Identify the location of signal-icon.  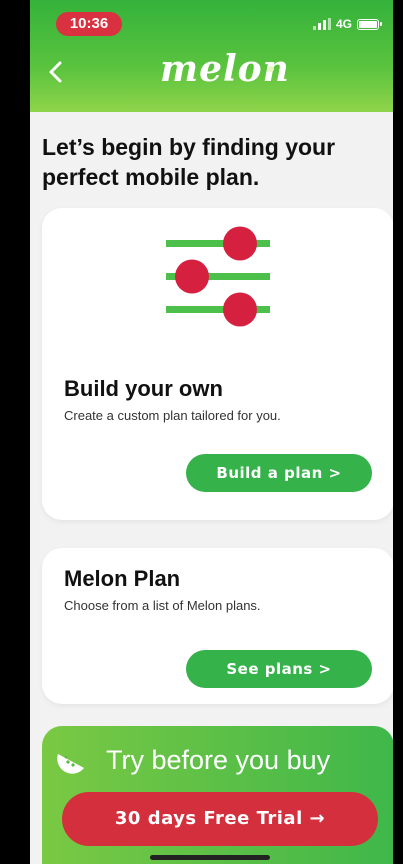
(321, 24).